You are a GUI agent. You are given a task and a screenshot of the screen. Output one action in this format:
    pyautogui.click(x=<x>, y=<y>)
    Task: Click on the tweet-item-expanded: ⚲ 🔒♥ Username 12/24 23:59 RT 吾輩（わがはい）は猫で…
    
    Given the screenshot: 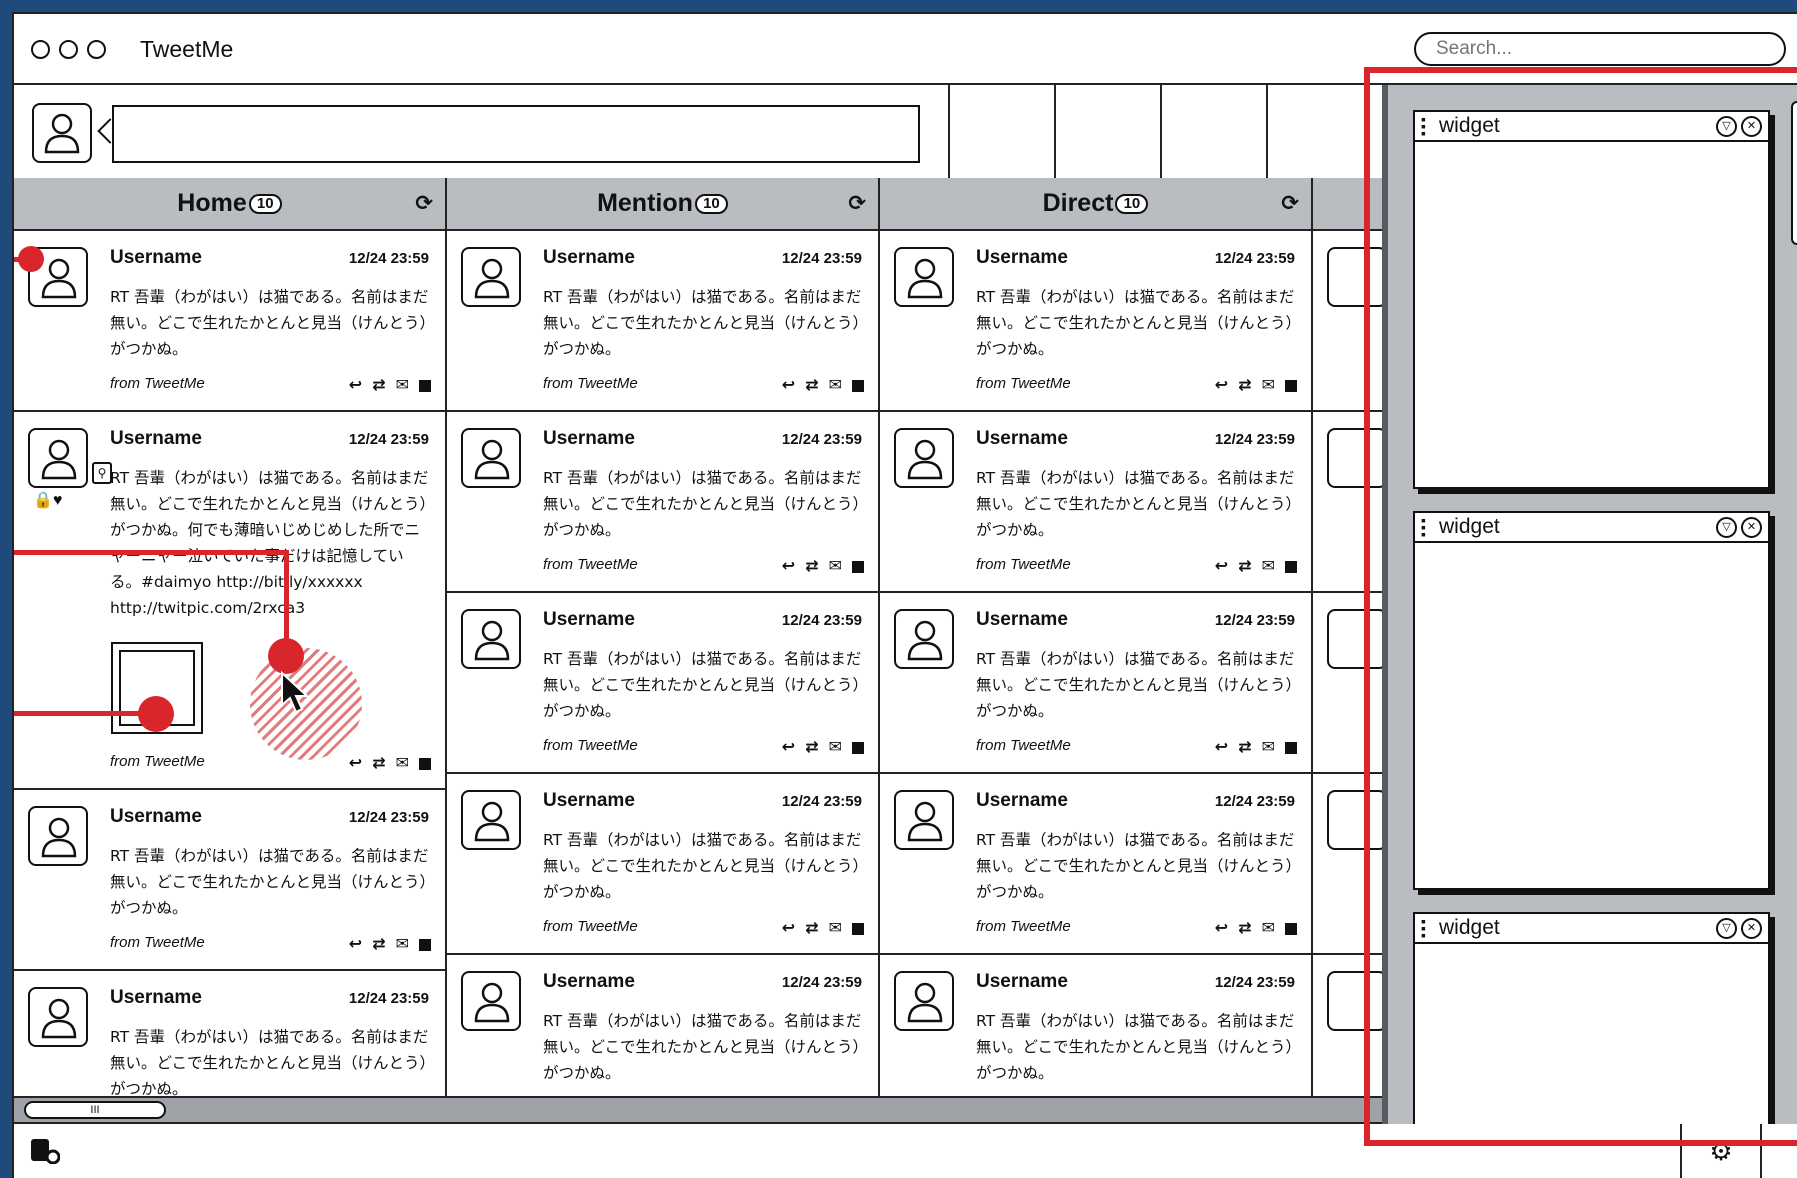 What is the action you would take?
    pyautogui.click(x=229, y=601)
    